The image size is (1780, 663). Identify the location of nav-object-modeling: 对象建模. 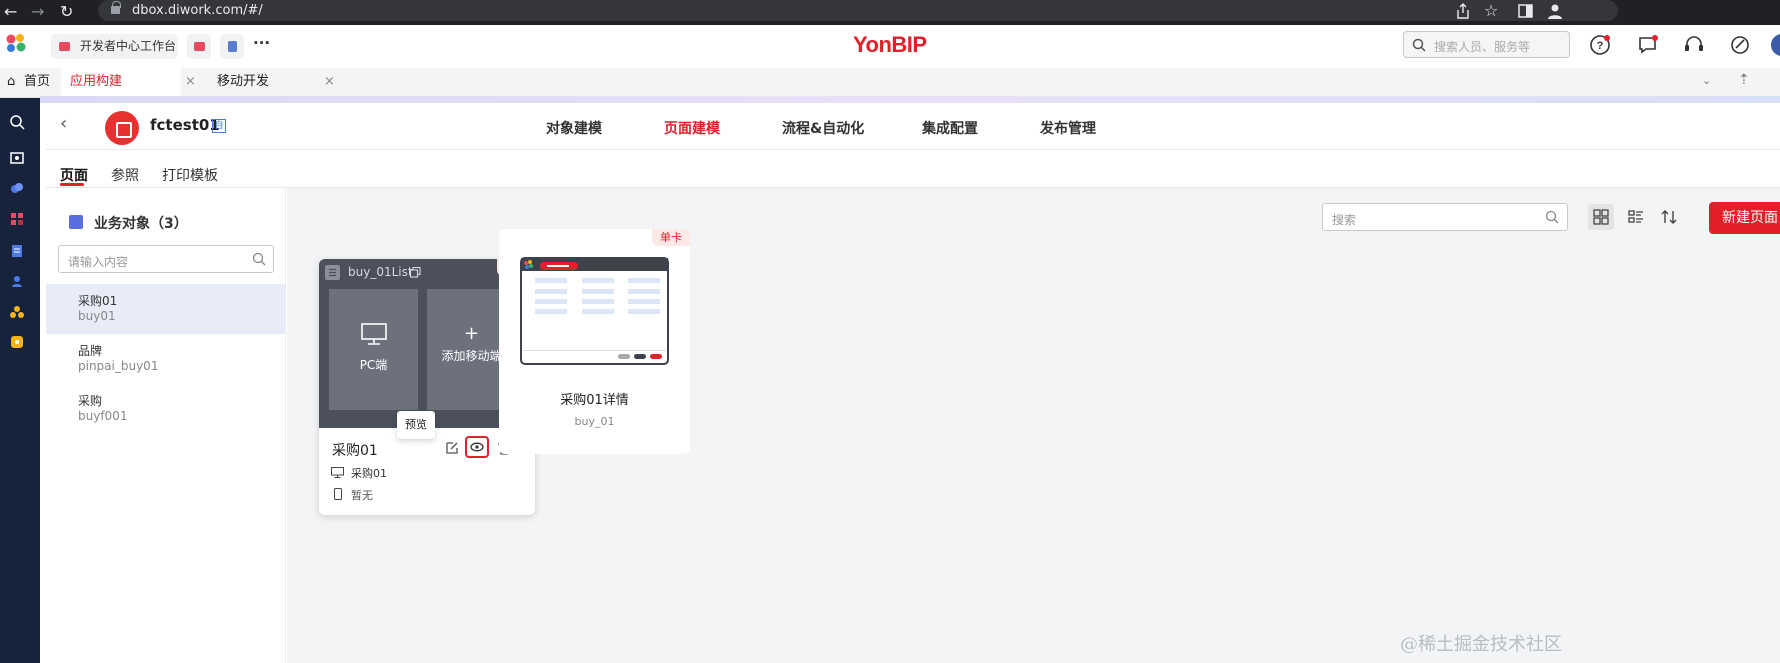
(574, 128).